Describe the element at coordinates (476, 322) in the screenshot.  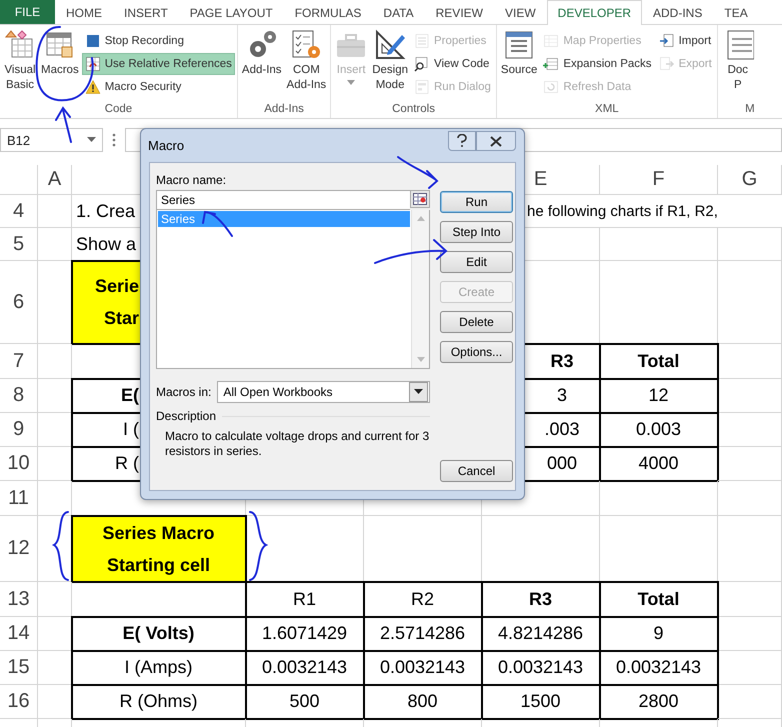
I see `dialog-button: Delete` at that location.